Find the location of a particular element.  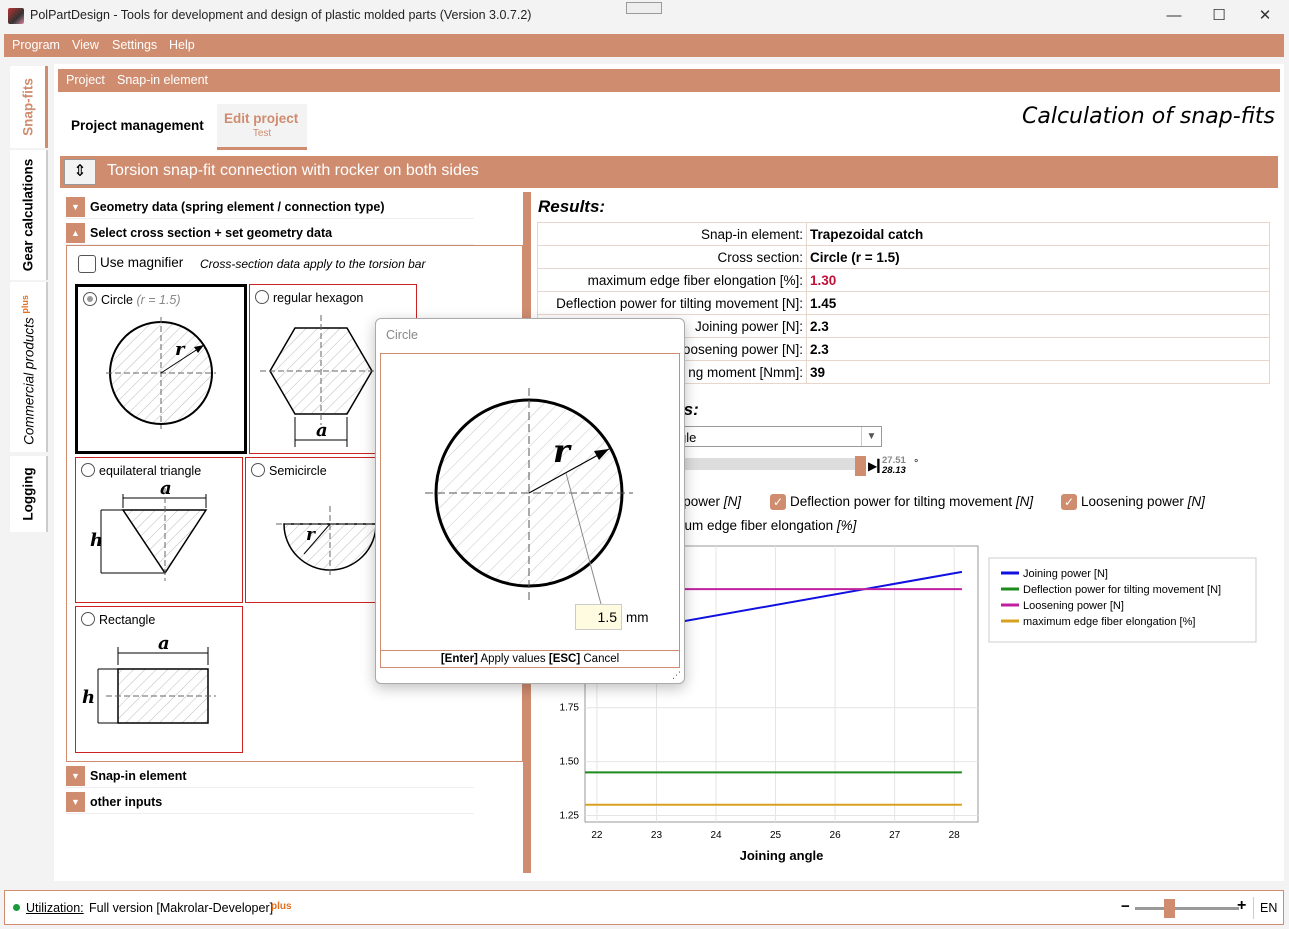

menu-program: Program is located at coordinates (36, 45).